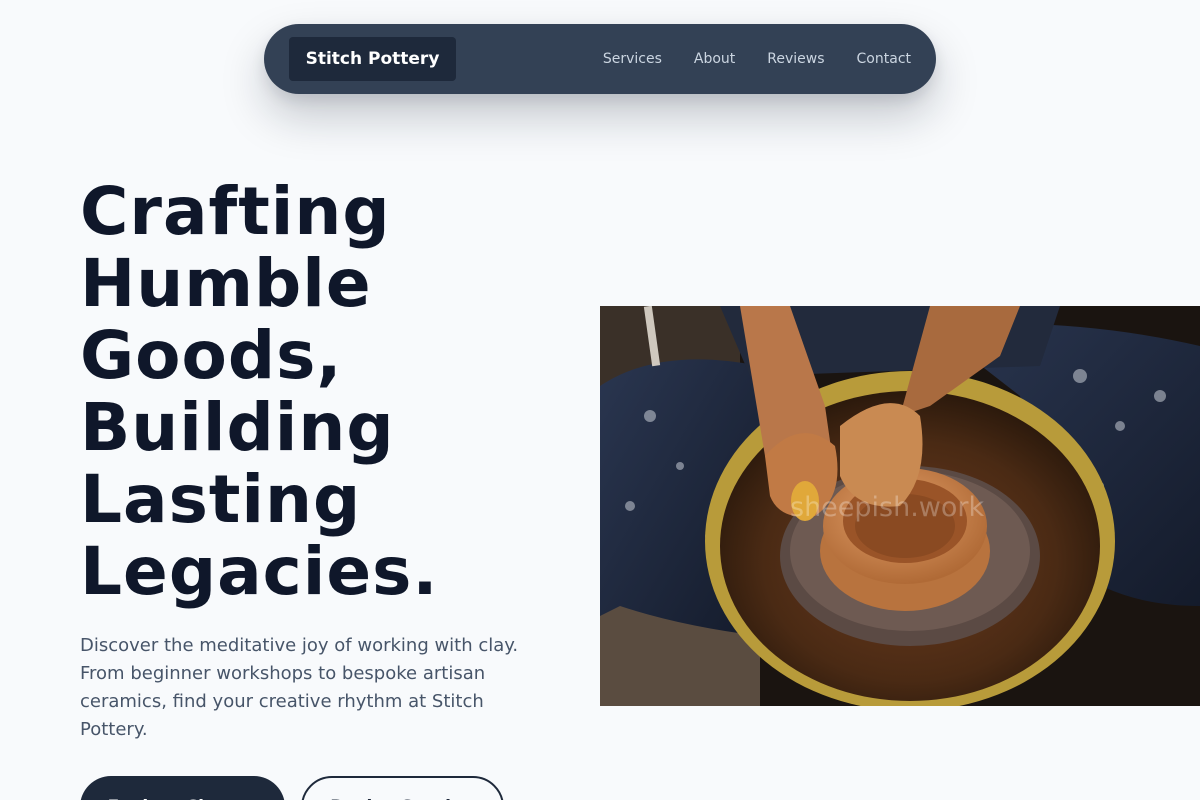 Image resolution: width=1200 pixels, height=800 pixels. I want to click on headline-line: Legacies., so click(259, 571).